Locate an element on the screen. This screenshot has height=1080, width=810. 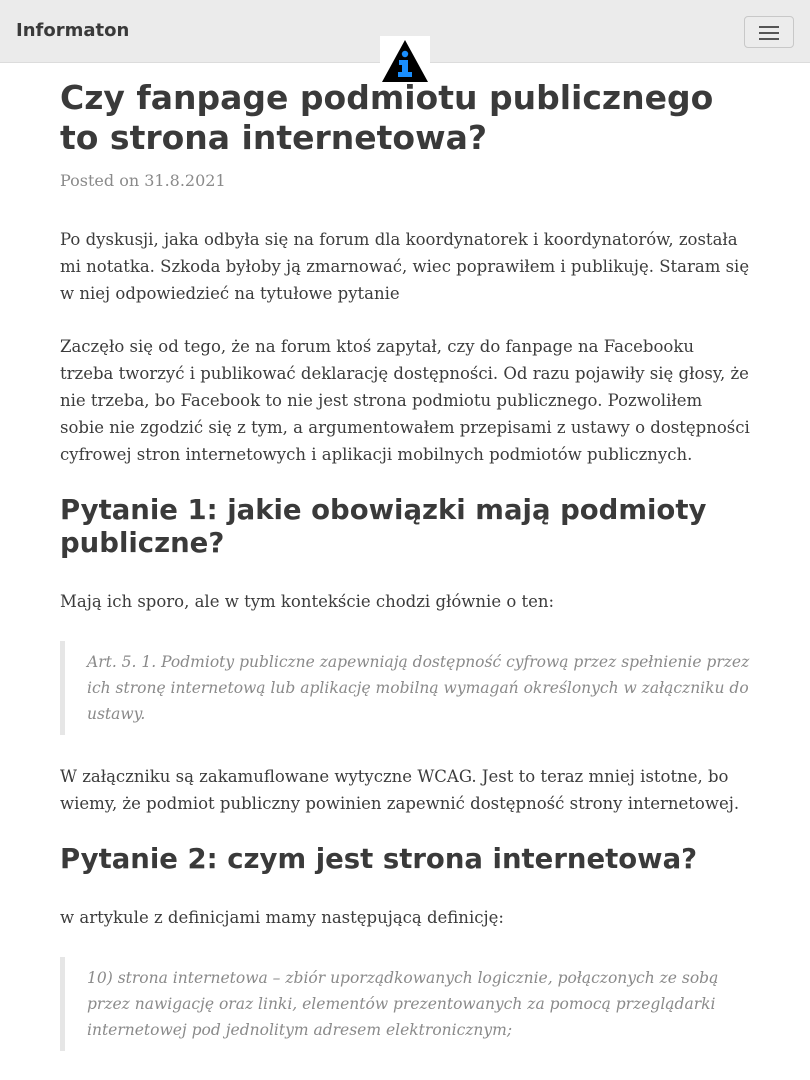
post-date: 31.8.2021 is located at coordinates (185, 180).